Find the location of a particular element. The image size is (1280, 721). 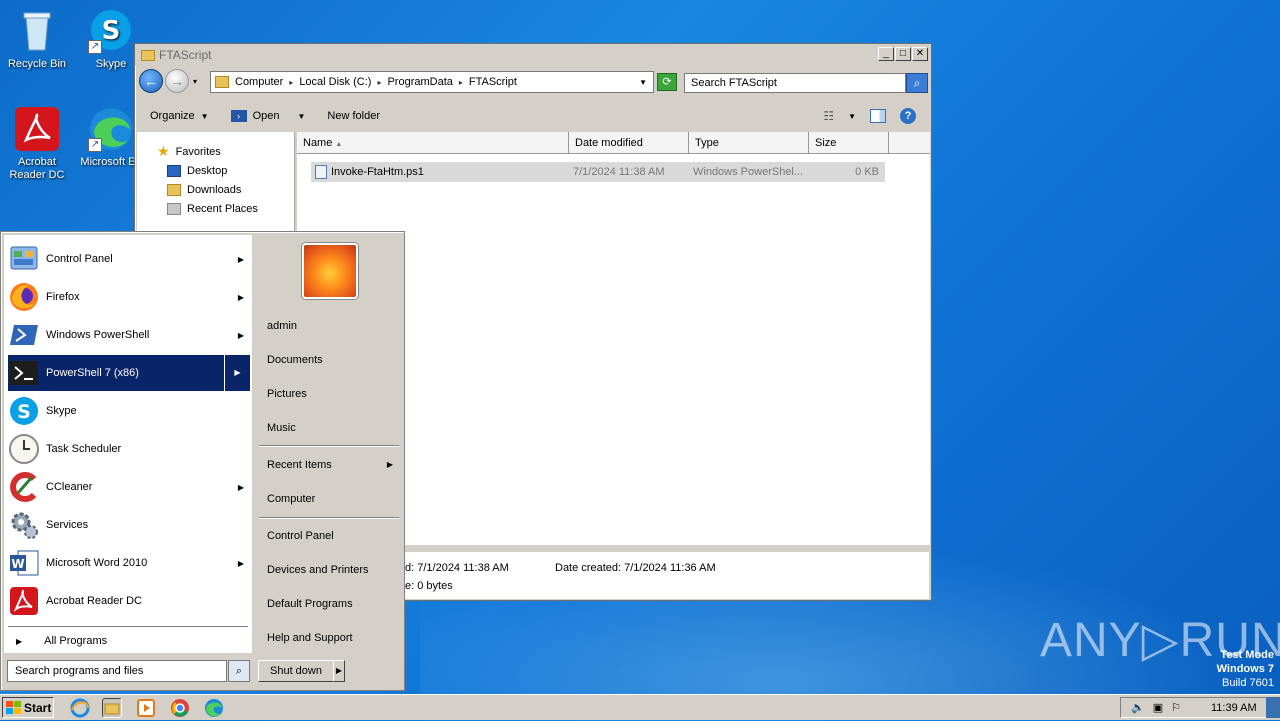

view-options-icon: ☷ is located at coordinates (828, 116).